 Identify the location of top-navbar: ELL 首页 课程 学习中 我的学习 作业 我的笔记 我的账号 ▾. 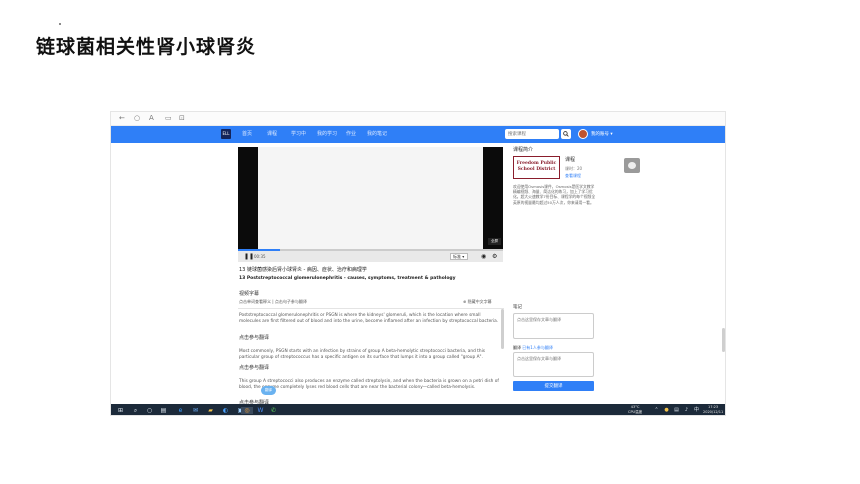
(418, 134).